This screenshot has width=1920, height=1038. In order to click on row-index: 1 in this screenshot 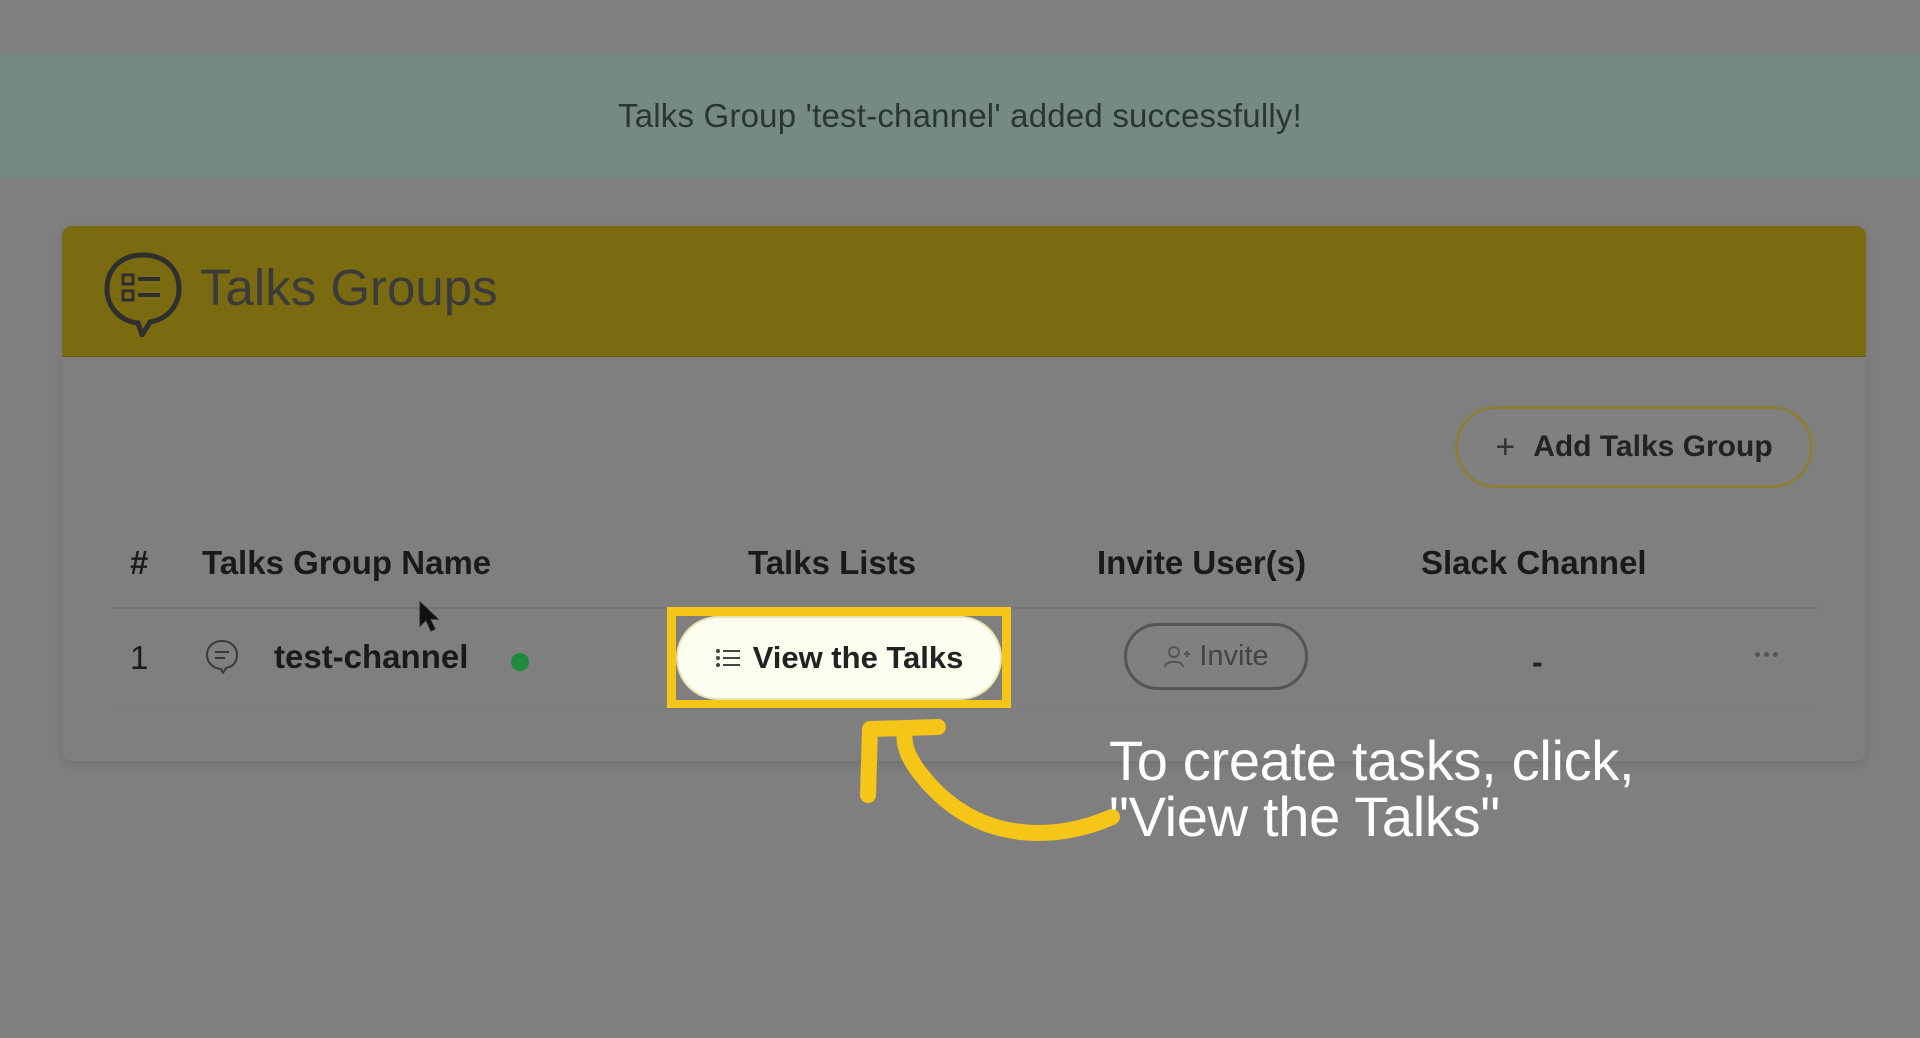, I will do `click(139, 657)`.